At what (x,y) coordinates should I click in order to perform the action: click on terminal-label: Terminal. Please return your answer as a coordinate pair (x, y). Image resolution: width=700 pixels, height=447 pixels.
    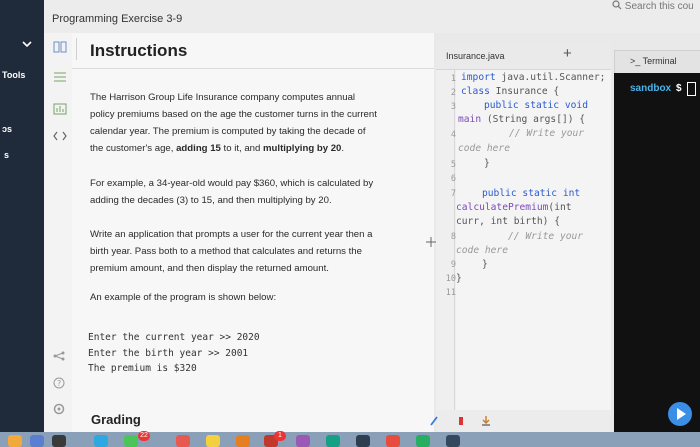
    Looking at the image, I should click on (659, 61).